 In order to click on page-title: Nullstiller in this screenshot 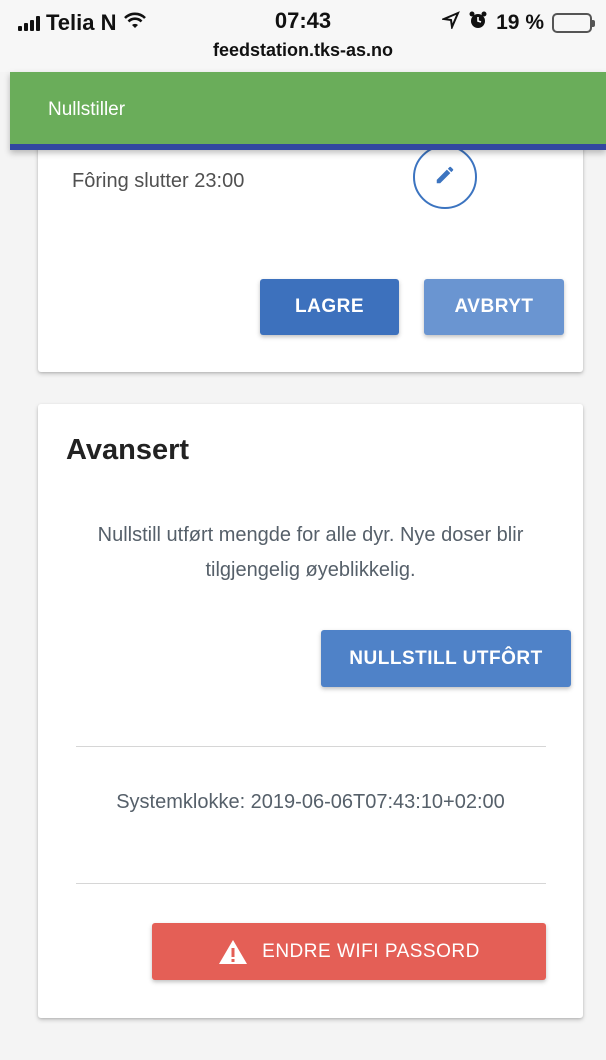, I will do `click(87, 109)`.